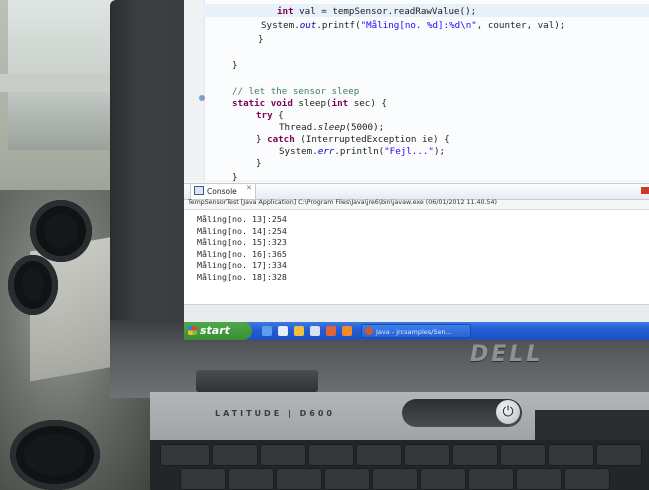  Describe the element at coordinates (369, 331) in the screenshot. I see `java-icon` at that location.